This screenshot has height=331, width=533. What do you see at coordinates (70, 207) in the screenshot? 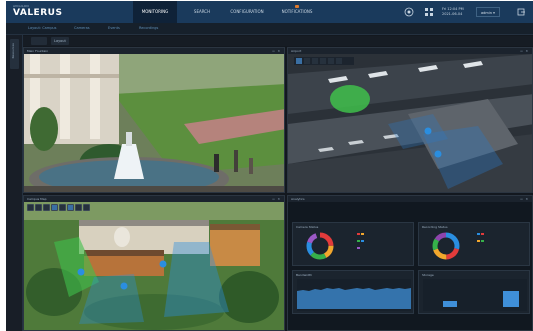
I see `alarm-layer-button` at bounding box center [70, 207].